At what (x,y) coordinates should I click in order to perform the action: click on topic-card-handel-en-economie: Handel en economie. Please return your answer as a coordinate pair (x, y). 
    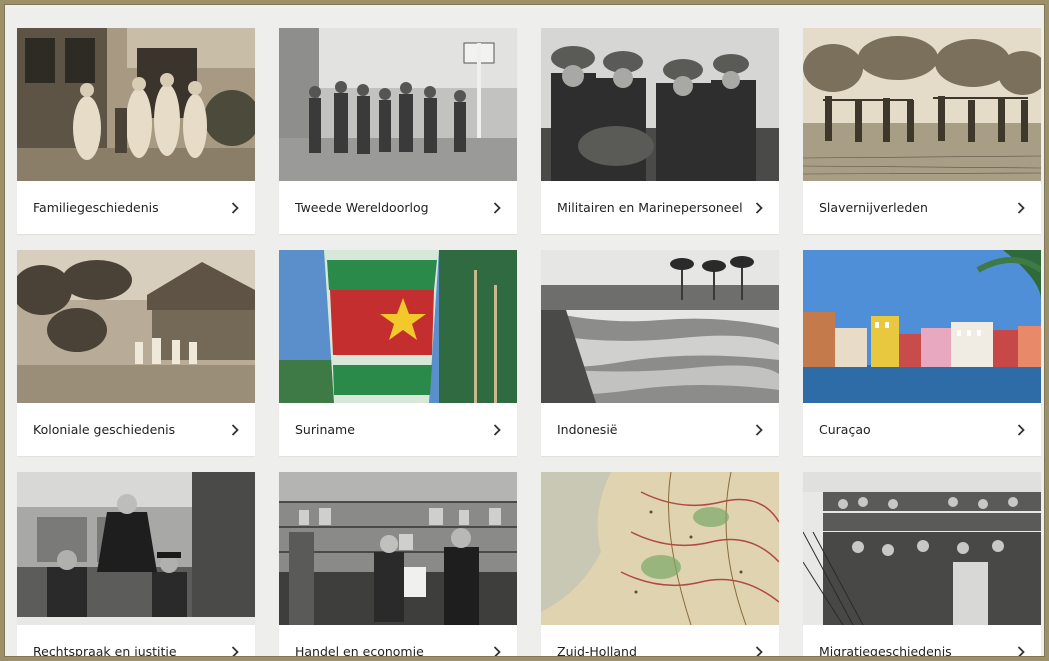
    Looking at the image, I should click on (398, 564).